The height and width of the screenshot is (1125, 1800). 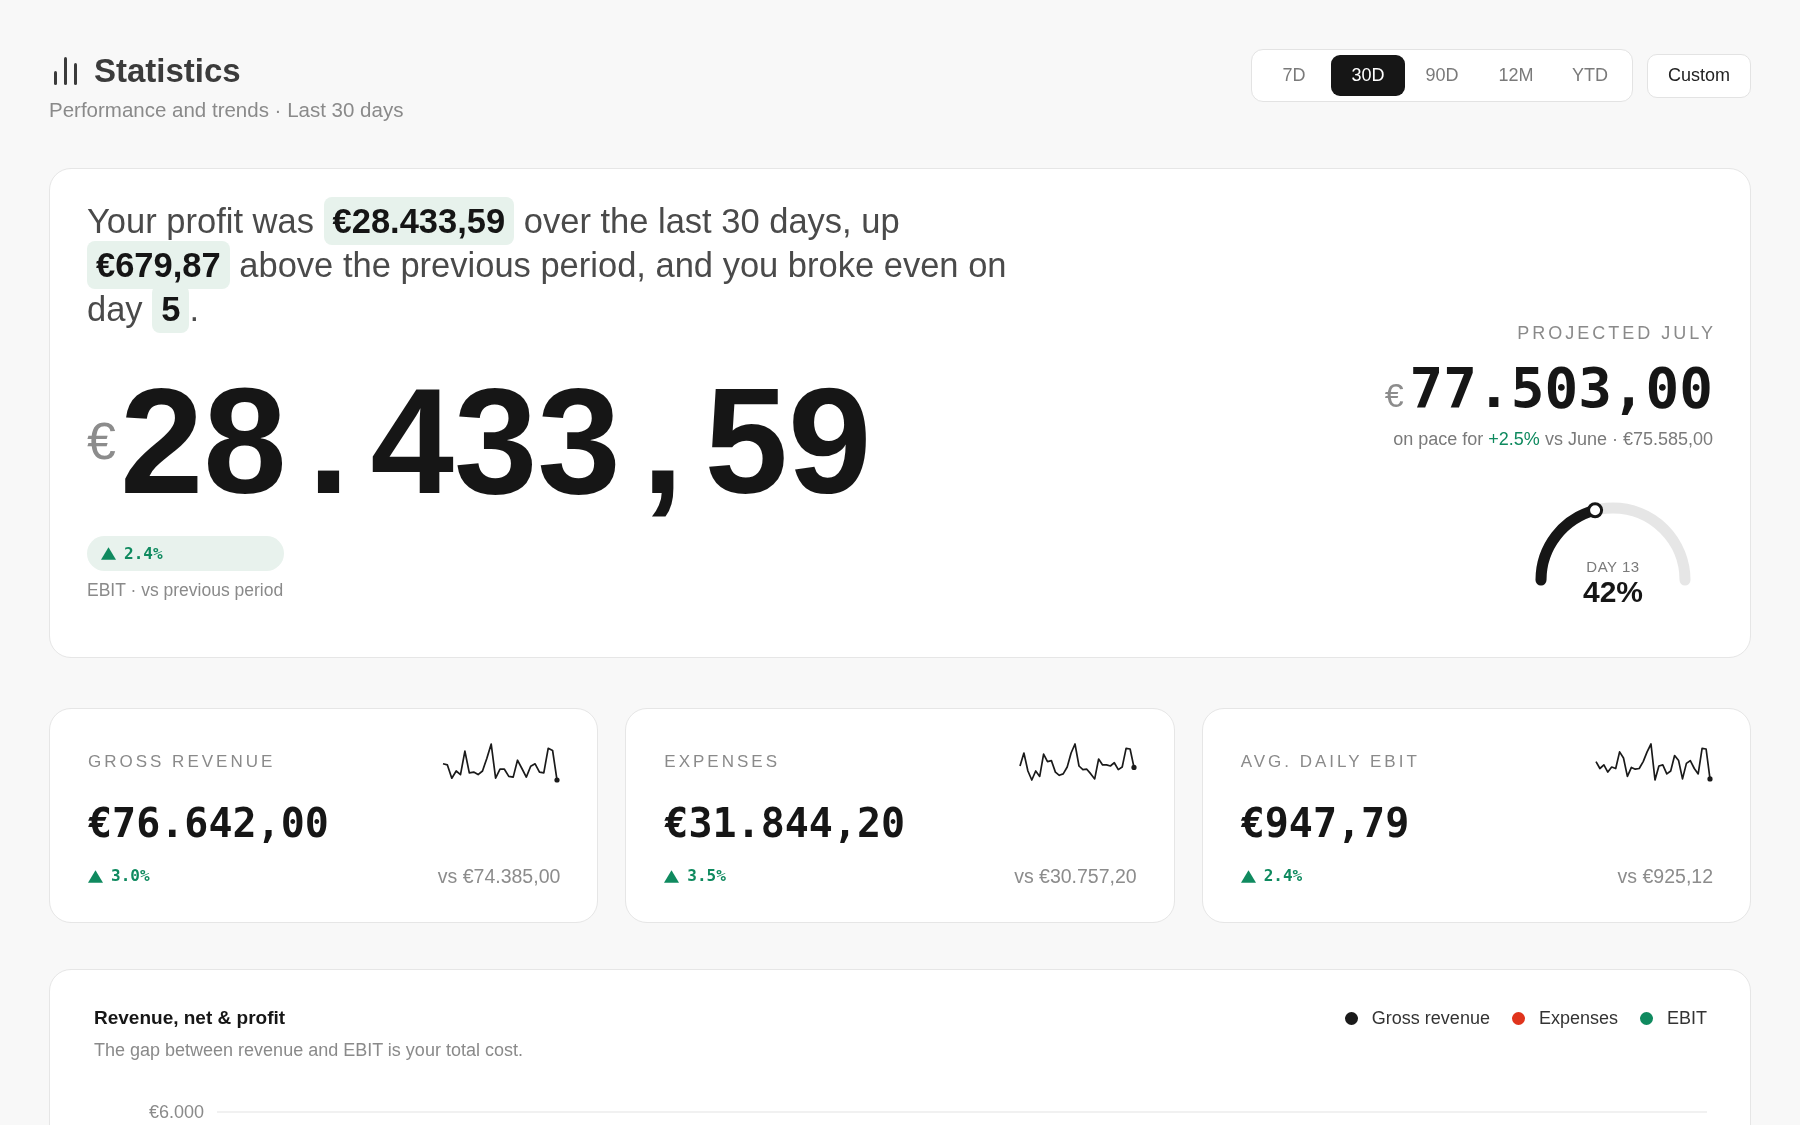 What do you see at coordinates (1699, 75) in the screenshot?
I see `custom-range-button: Custom` at bounding box center [1699, 75].